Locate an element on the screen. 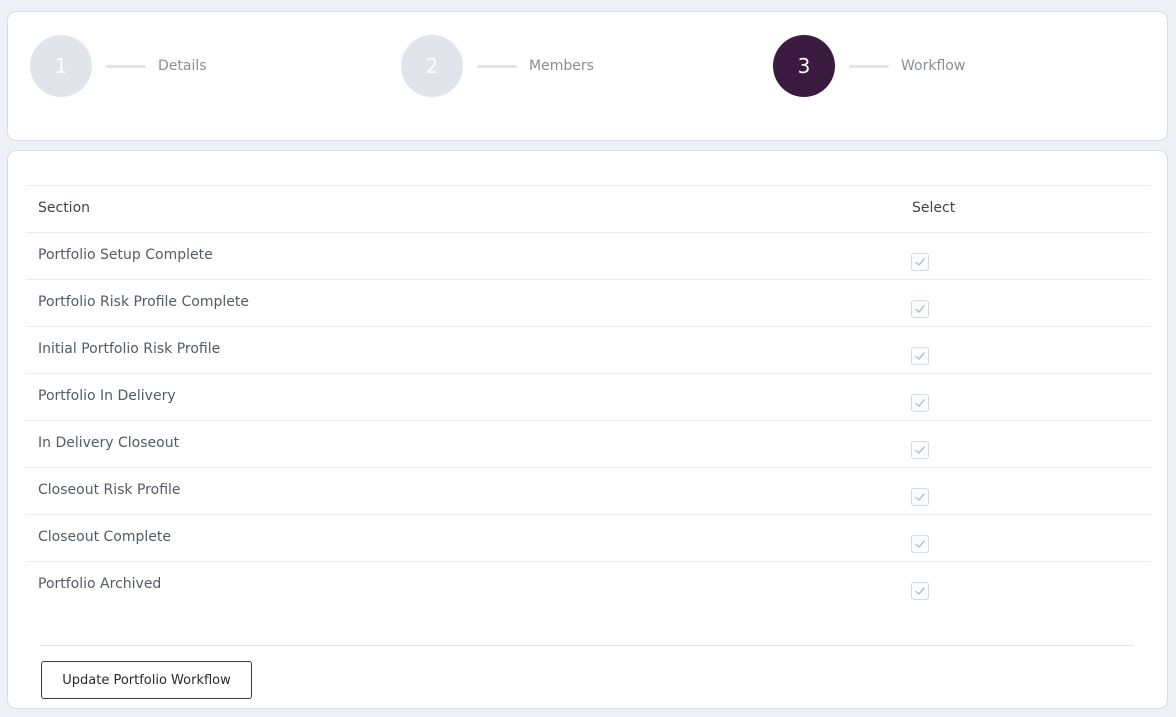 This screenshot has height=717, width=1176. table-row: Portfolio Setup Complete is located at coordinates (588, 255).